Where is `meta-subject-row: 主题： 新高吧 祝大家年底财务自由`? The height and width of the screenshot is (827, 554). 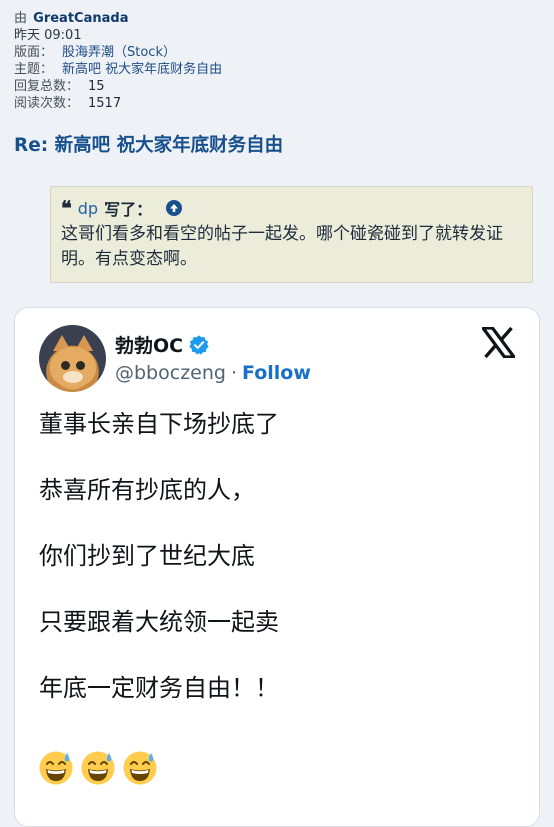 meta-subject-row: 主题： 新高吧 祝大家年底财务自由 is located at coordinates (118, 69).